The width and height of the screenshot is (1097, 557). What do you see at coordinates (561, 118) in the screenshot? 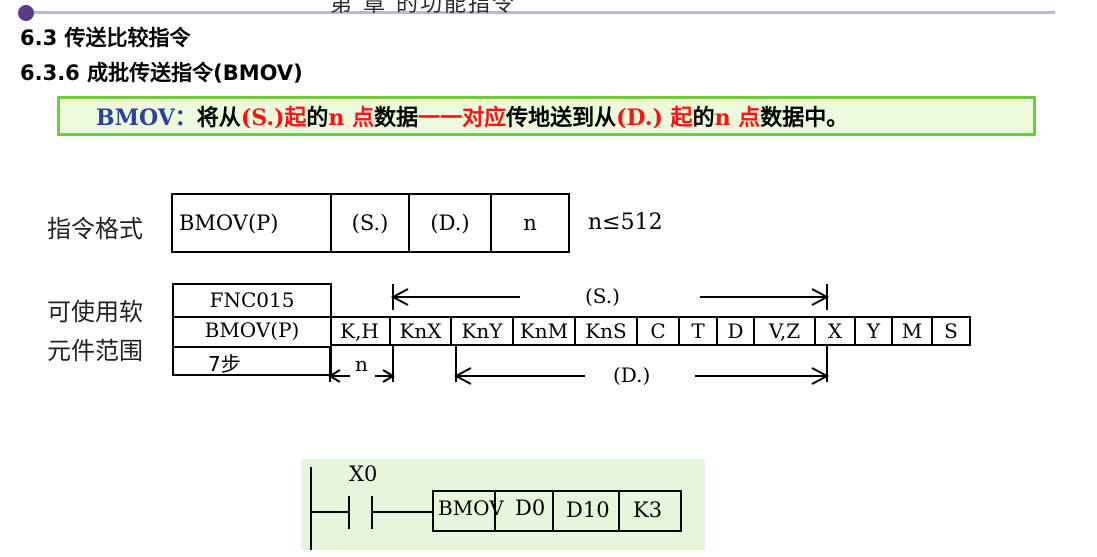
I see `note-text: 传地送到从` at bounding box center [561, 118].